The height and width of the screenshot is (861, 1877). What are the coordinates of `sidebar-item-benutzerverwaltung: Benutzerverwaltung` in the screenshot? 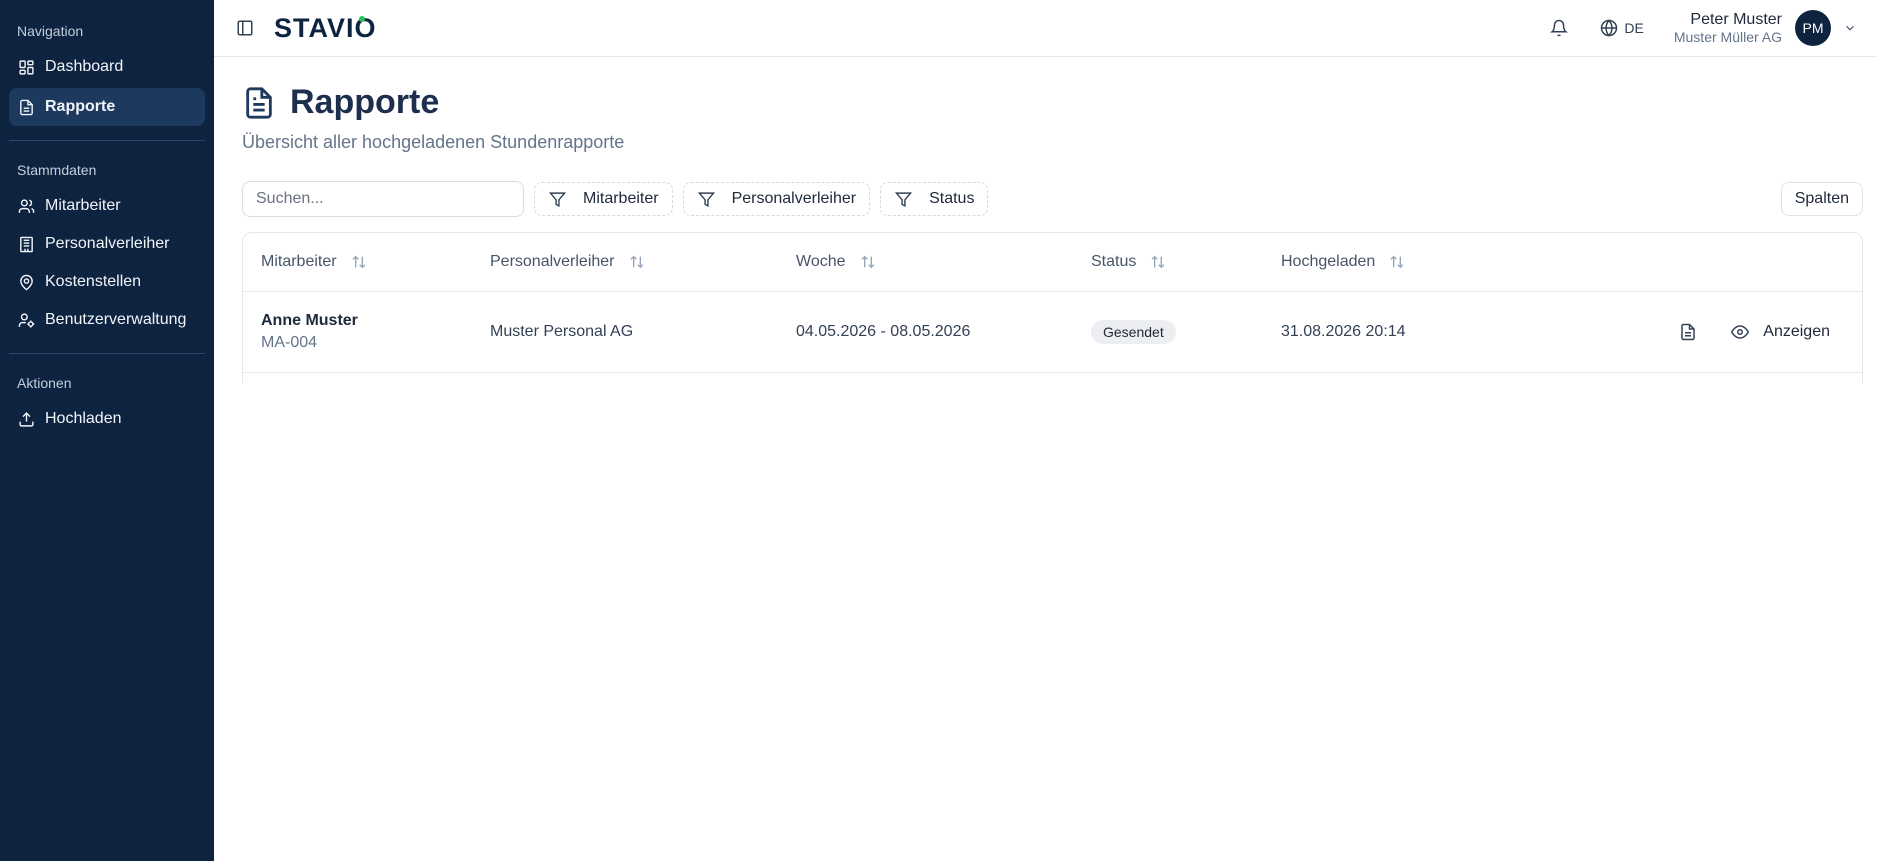 It's located at (107, 320).